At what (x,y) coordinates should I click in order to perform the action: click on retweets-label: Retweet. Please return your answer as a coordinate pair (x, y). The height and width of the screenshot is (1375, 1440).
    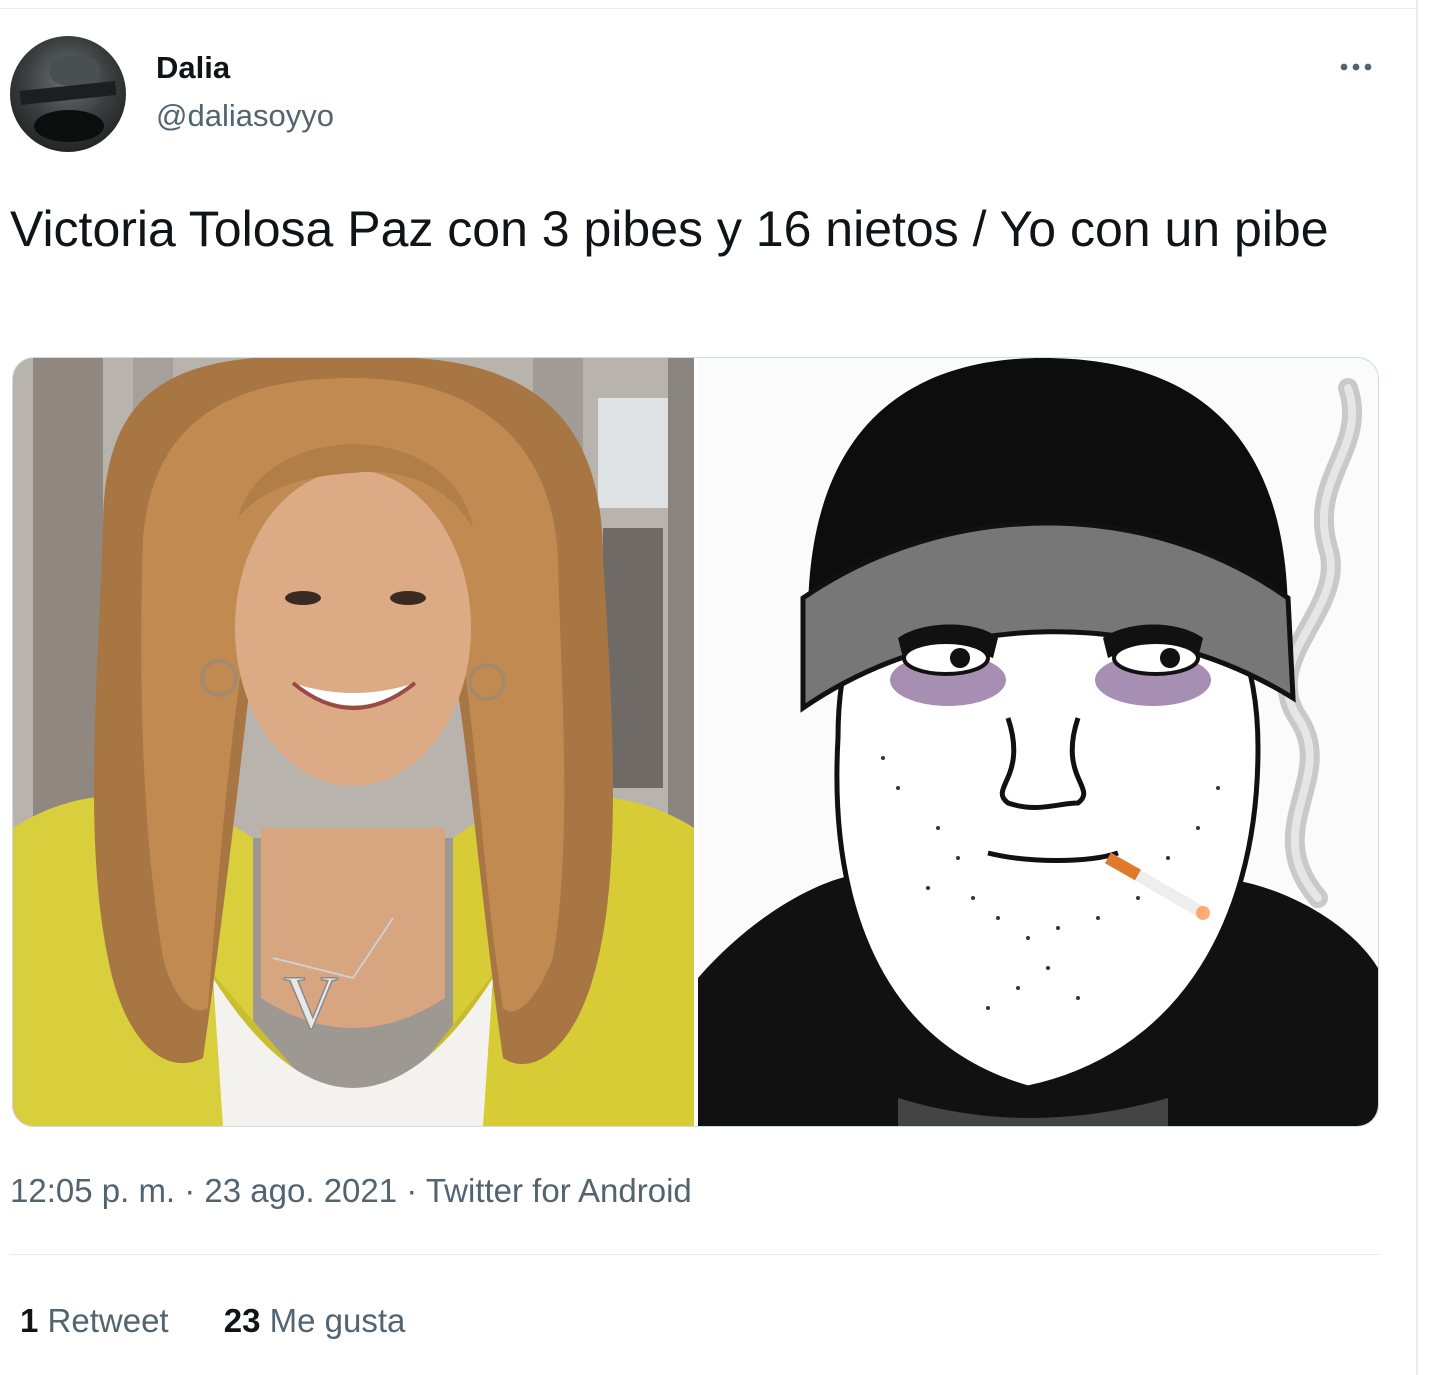
    Looking at the image, I should click on (108, 1320).